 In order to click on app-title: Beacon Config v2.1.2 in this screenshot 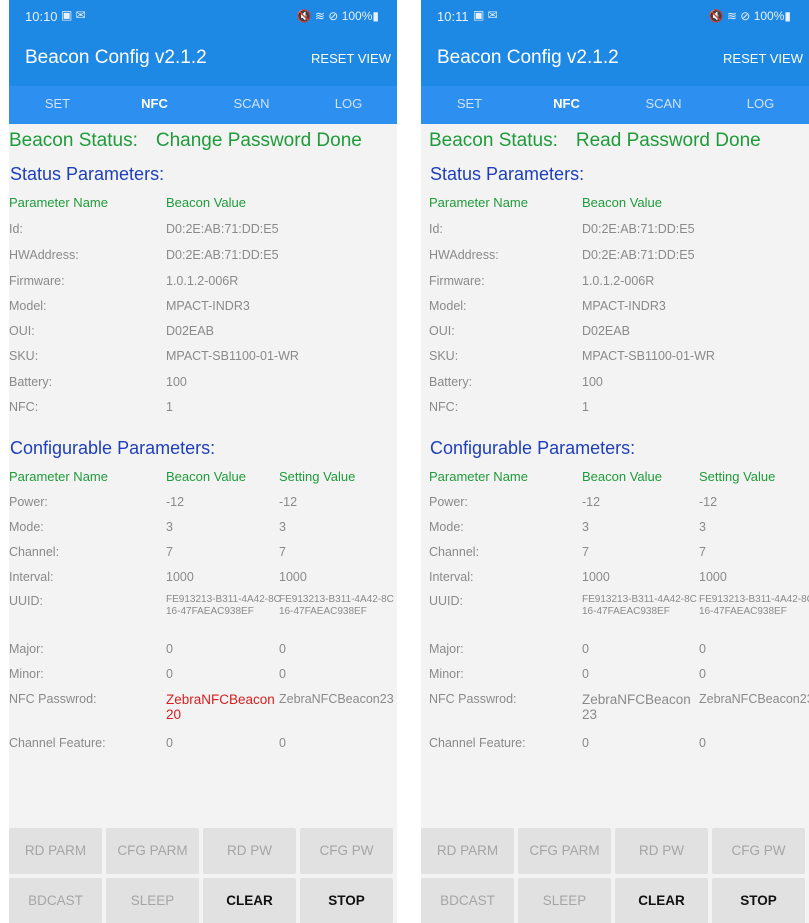, I will do `click(528, 57)`.